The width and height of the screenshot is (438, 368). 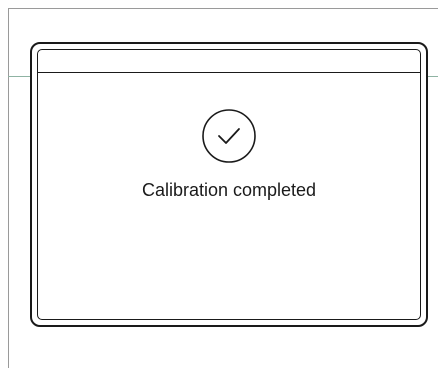 What do you see at coordinates (229, 136) in the screenshot?
I see `check-circle-icon` at bounding box center [229, 136].